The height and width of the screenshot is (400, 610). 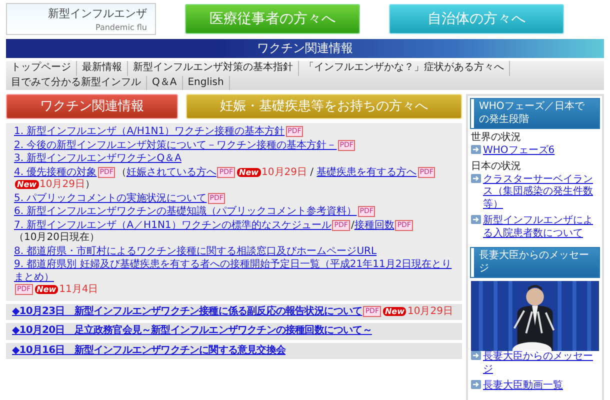 I want to click on sidebar-link: 長妻大臣からのメッセージ, so click(x=540, y=363).